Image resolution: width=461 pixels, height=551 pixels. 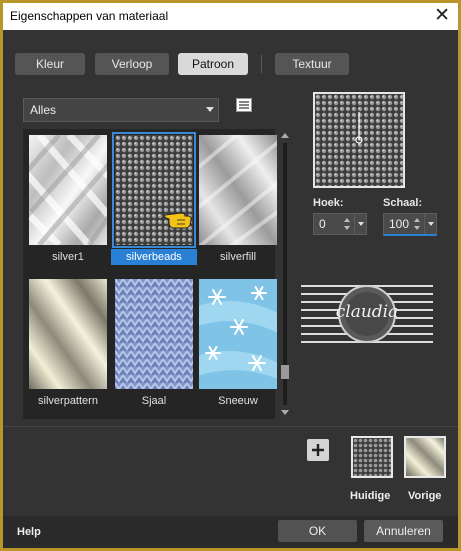 I want to click on title-bar: Eigenschappen van materiaal ✕, so click(x=230, y=16).